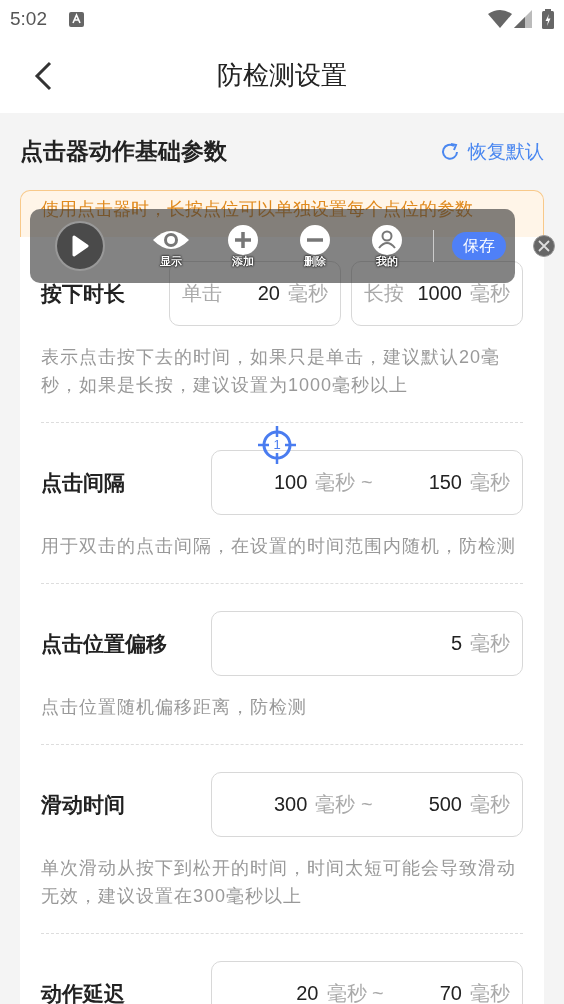 This screenshot has width=564, height=1004. I want to click on setting-description: 表示点击按下去的时间，如果只是单击，建议默认20毫秒，如果是长按，建议设置为1000毫秒以上, so click(271, 371).